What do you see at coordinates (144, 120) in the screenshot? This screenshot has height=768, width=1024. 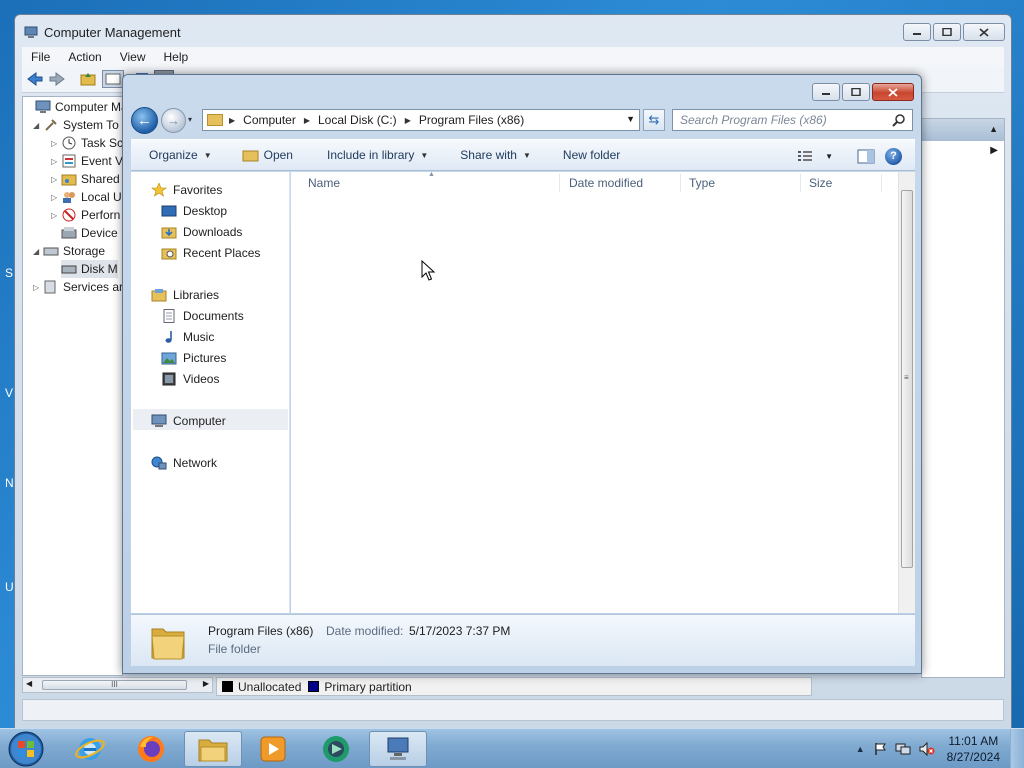 I see `back-button: ←` at bounding box center [144, 120].